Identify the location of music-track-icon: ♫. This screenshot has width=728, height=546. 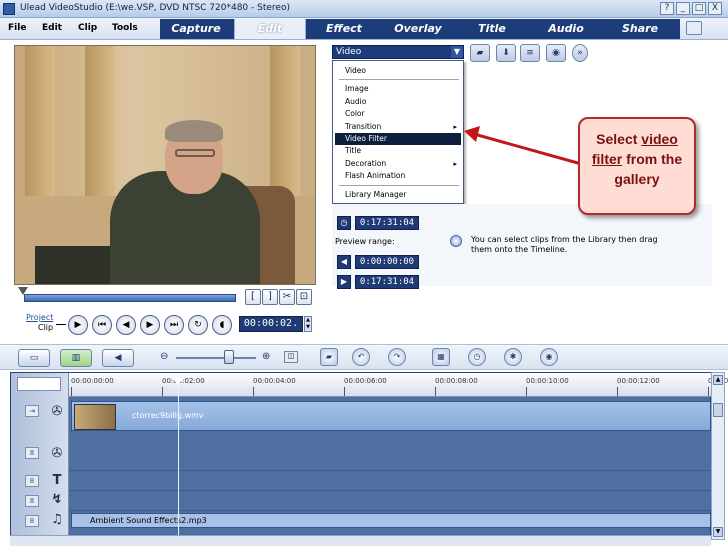
(57, 519).